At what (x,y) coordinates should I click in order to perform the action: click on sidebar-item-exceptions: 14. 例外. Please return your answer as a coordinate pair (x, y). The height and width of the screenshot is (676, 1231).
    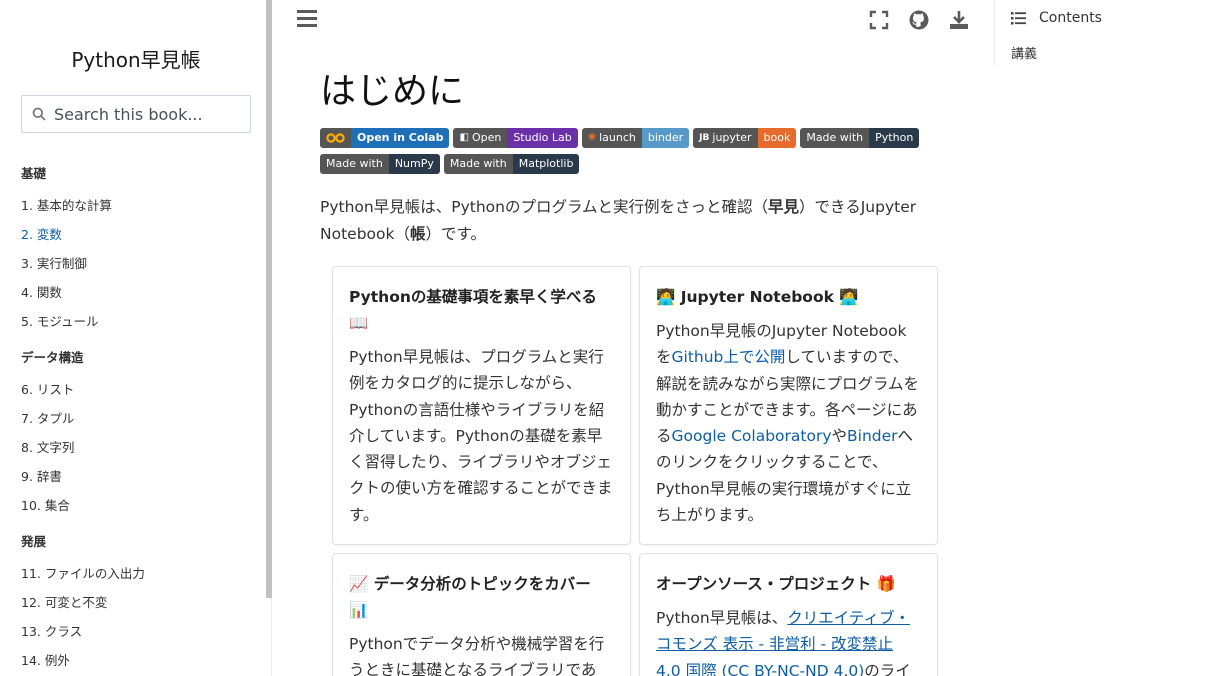
    Looking at the image, I should click on (141, 660).